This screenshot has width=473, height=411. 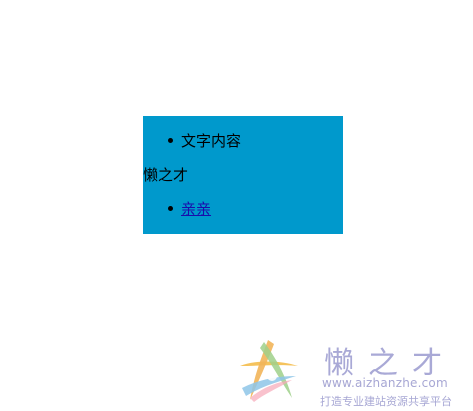 What do you see at coordinates (385, 383) in the screenshot?
I see `watermark-url: www.aizhanzhe.com` at bounding box center [385, 383].